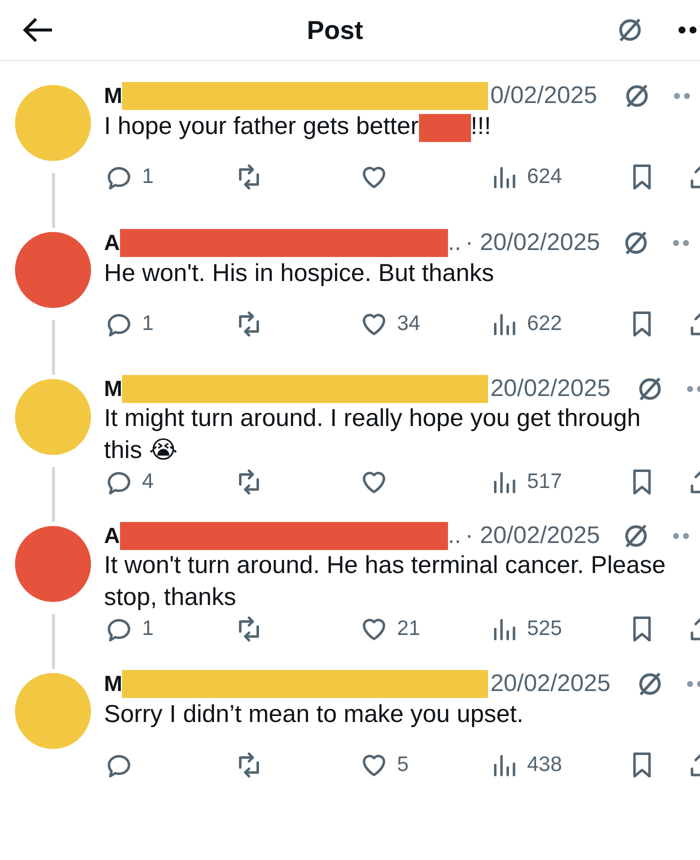  I want to click on view-count: 517, so click(544, 482).